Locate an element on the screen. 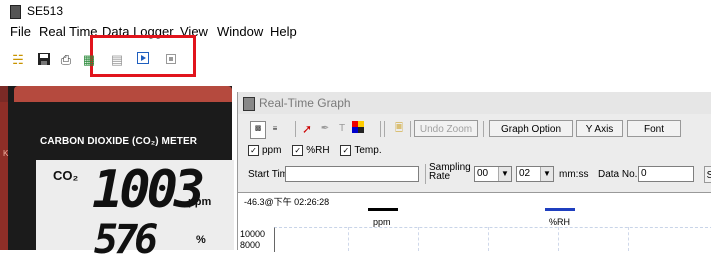 The width and height of the screenshot is (711, 263). sampling-rate-label: Sampling Rate is located at coordinates (450, 172).